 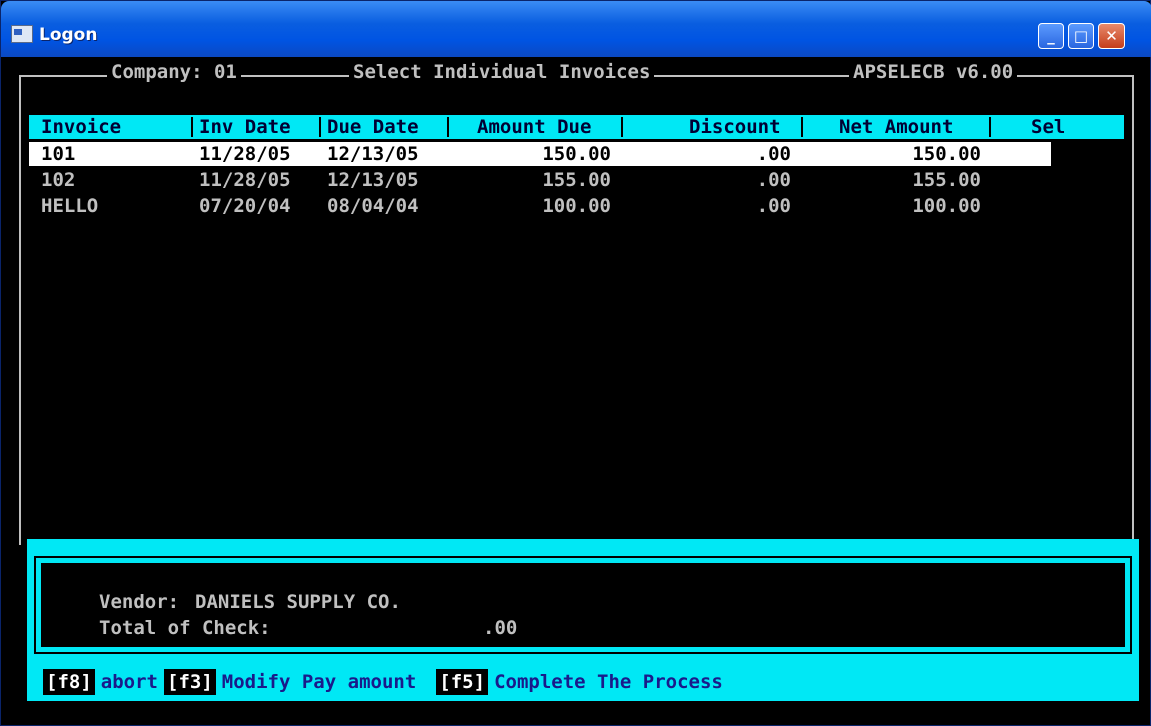 I want to click on program-version: APSELECB v6.00, so click(x=933, y=72).